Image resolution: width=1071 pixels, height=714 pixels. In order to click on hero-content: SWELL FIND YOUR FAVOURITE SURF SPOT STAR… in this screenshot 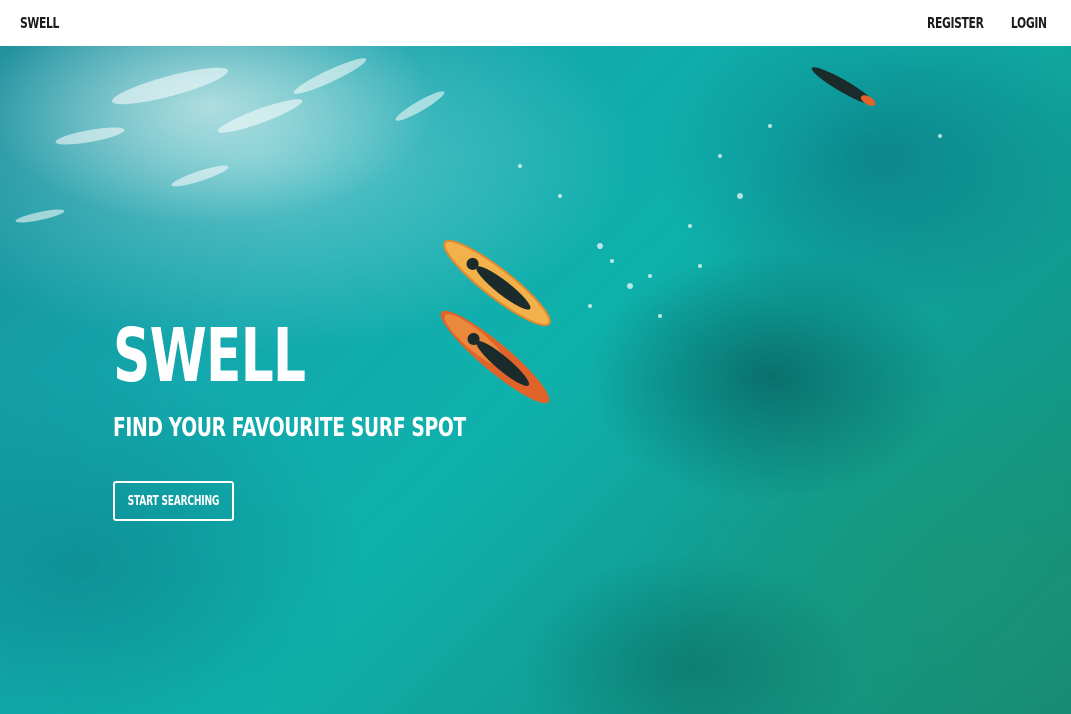, I will do `click(358, 417)`.